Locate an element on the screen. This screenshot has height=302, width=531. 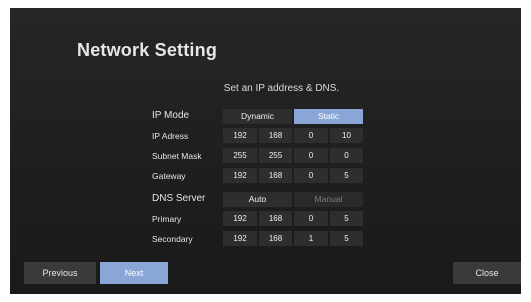
dns-server-label: DNS Server is located at coordinates (179, 198).